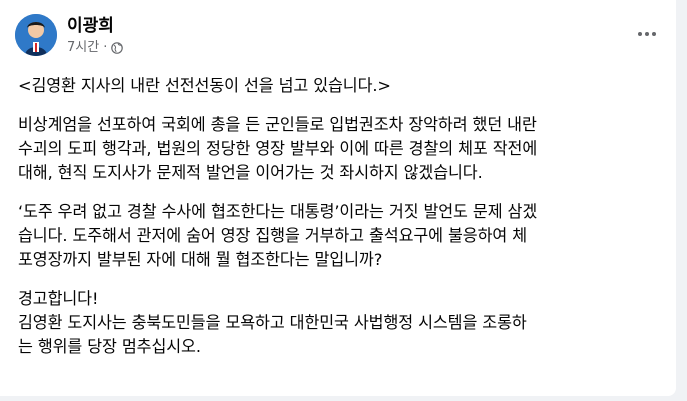  I want to click on post-paragraph: <김영환 지사의 내란 선전선동이 선을 넘고 있습니다.>, so click(343, 86).